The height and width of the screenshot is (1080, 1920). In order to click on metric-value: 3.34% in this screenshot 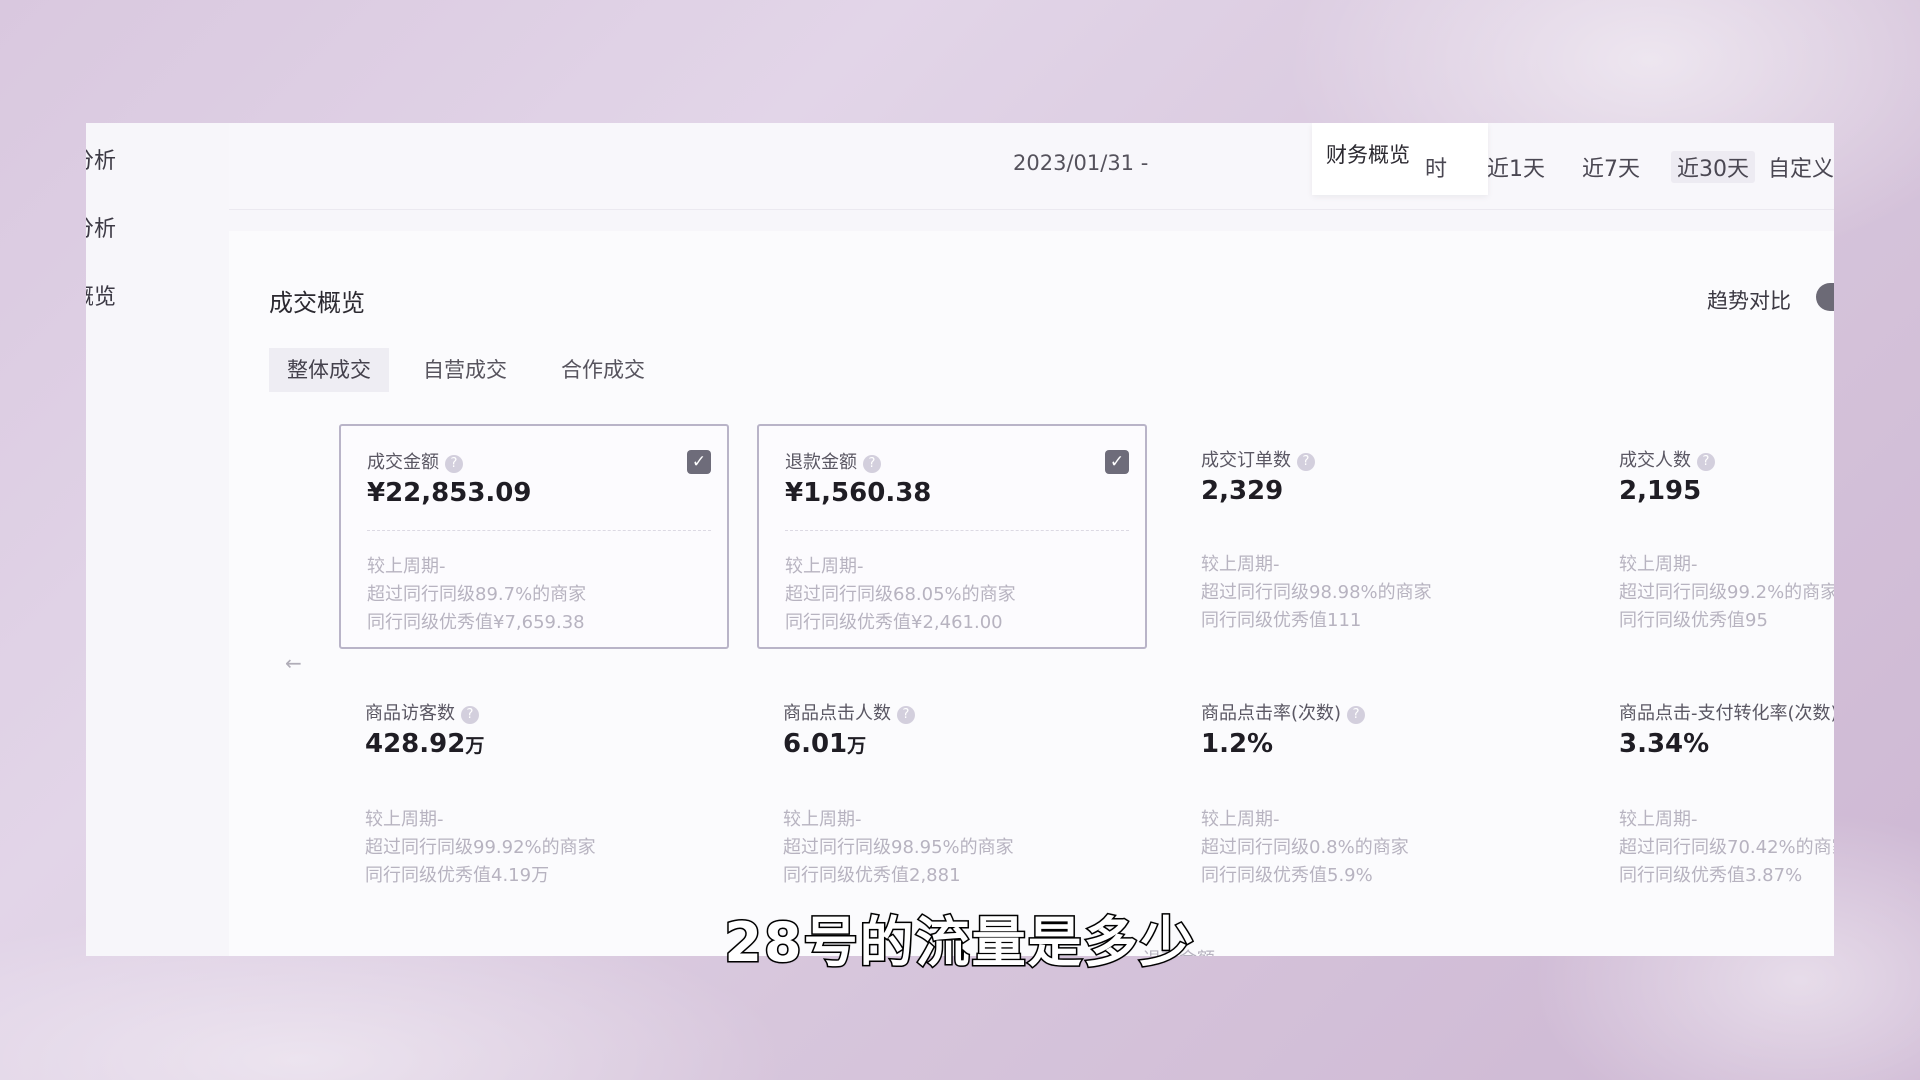, I will do `click(1664, 744)`.